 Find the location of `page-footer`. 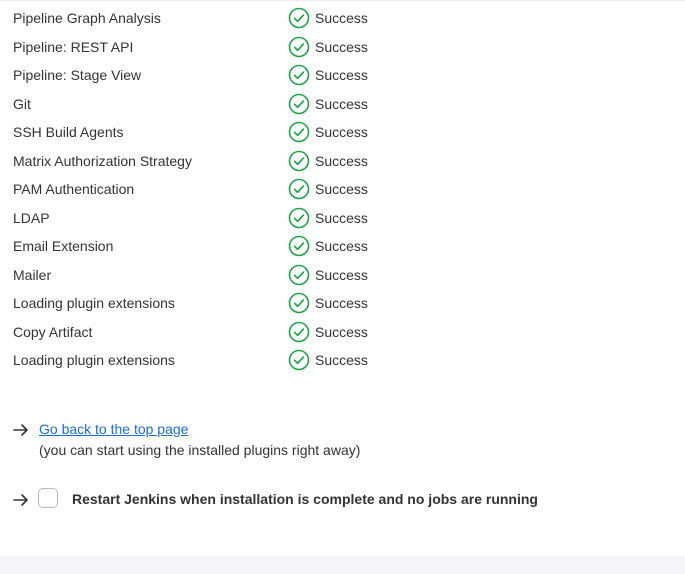

page-footer is located at coordinates (342, 565).